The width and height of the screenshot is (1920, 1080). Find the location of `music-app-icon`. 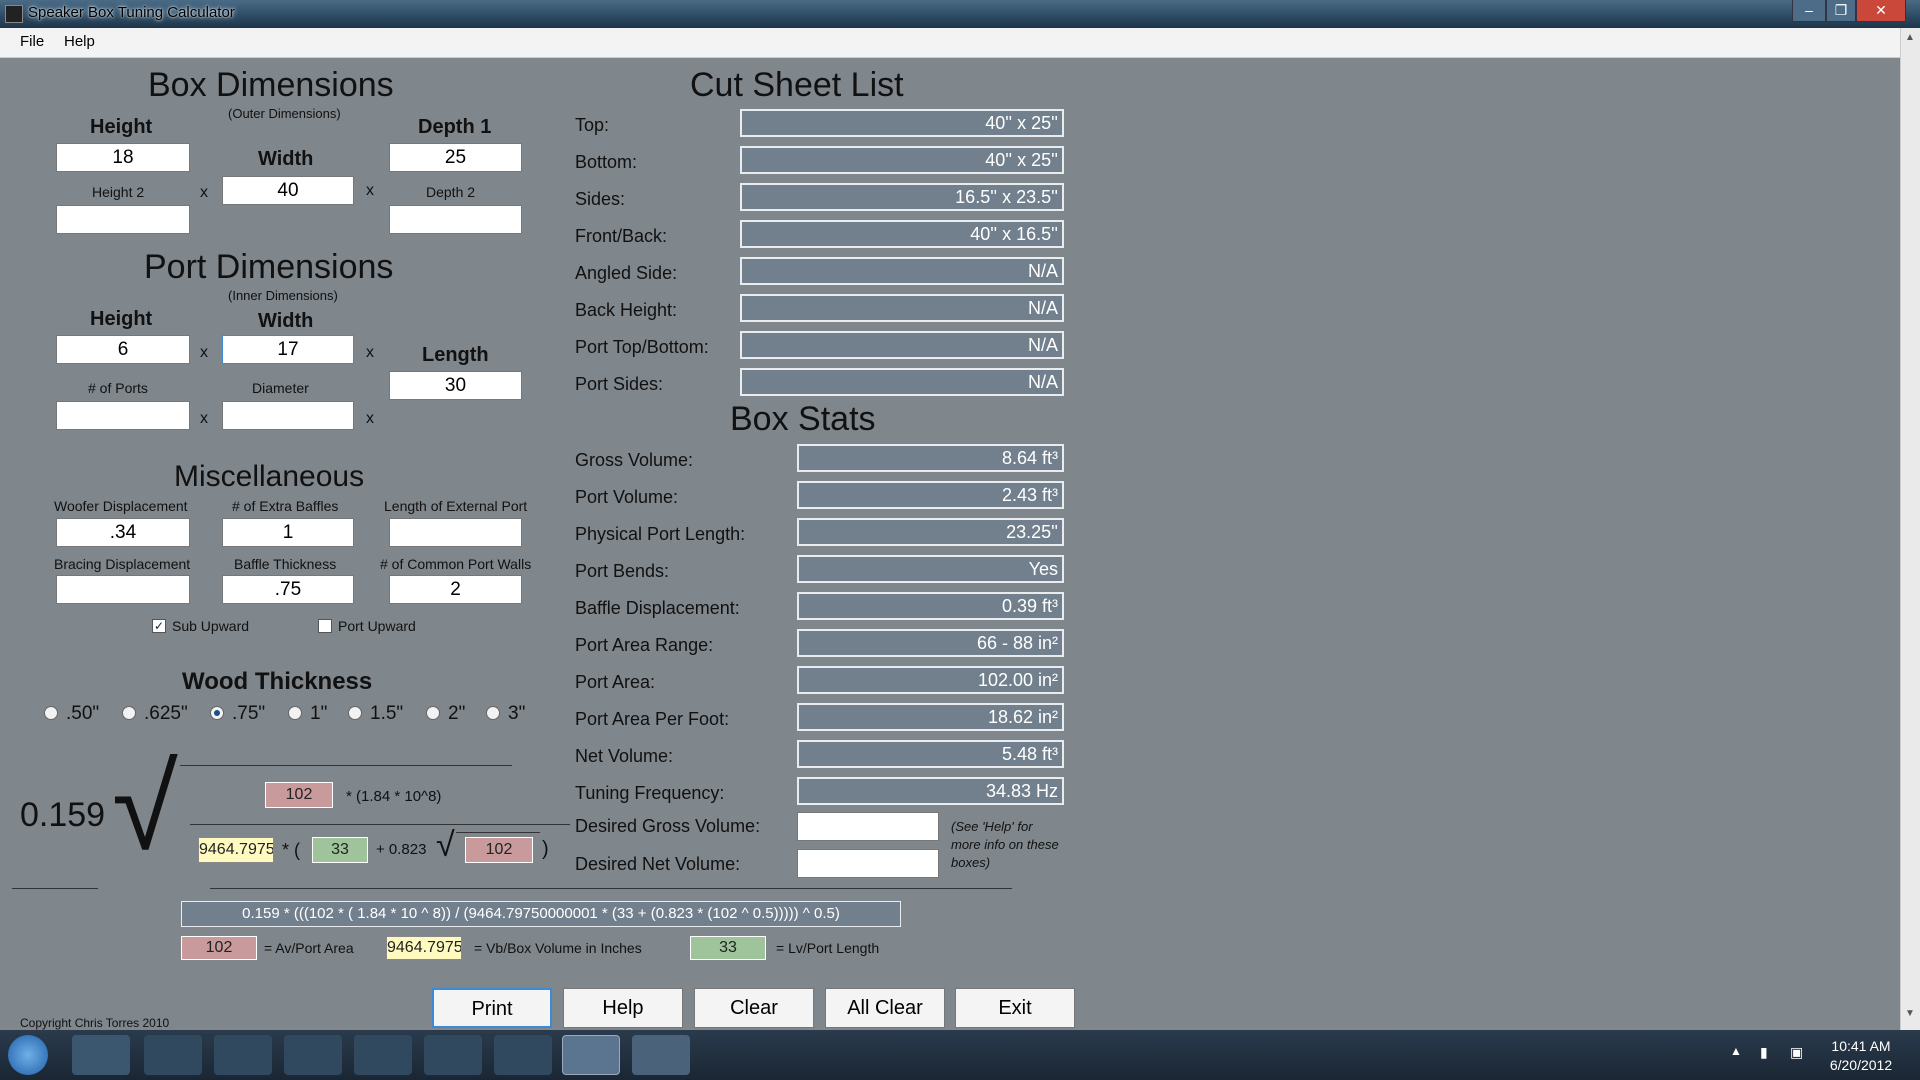

music-app-icon is located at coordinates (243, 1055).